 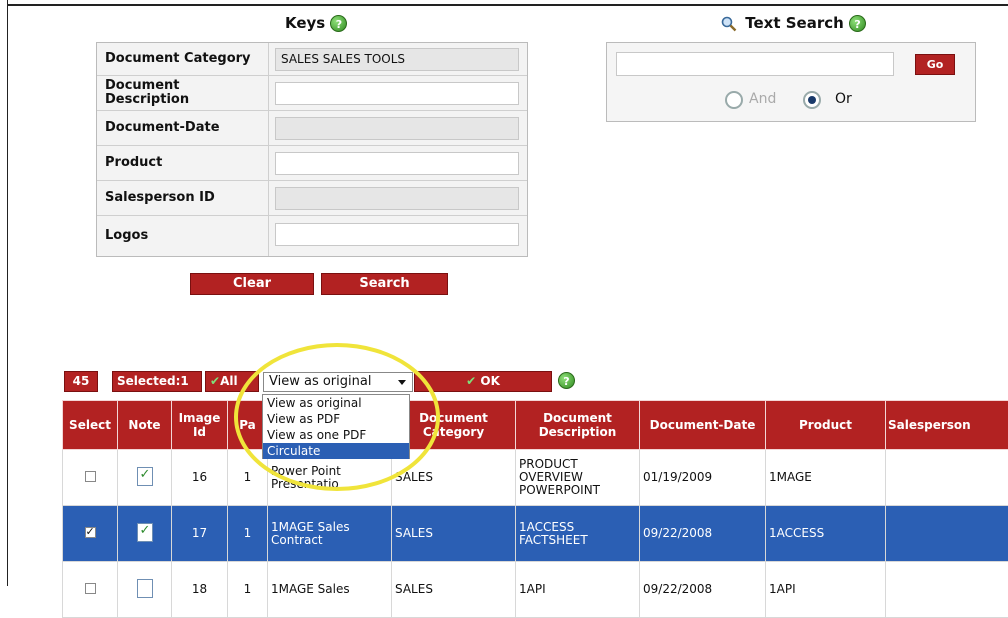 I want to click on key-label: Salesperson ID, so click(x=183, y=198).